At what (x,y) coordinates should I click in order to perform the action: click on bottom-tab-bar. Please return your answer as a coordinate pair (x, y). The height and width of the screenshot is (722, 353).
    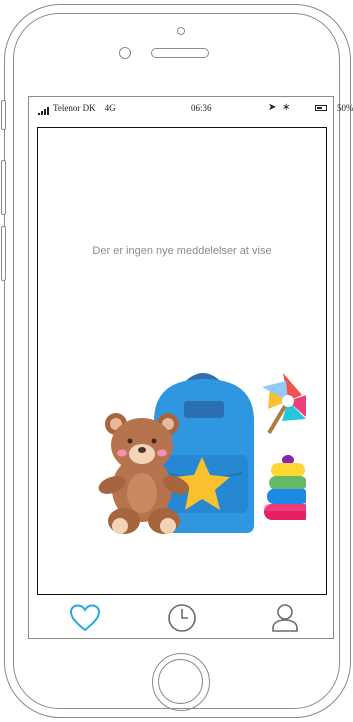
    Looking at the image, I should click on (182, 619).